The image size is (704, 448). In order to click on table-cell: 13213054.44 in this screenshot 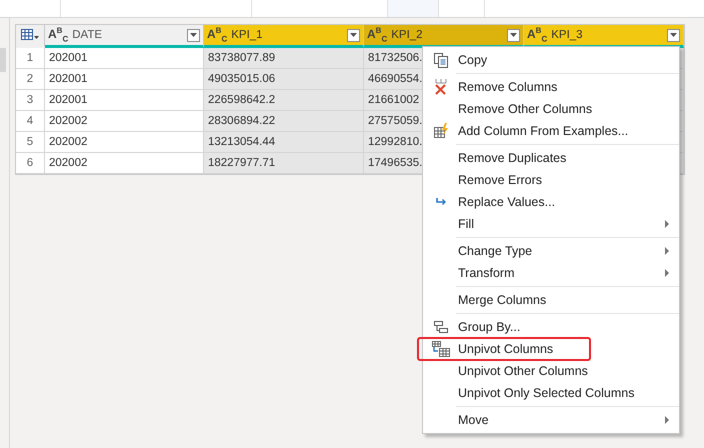, I will do `click(242, 142)`.